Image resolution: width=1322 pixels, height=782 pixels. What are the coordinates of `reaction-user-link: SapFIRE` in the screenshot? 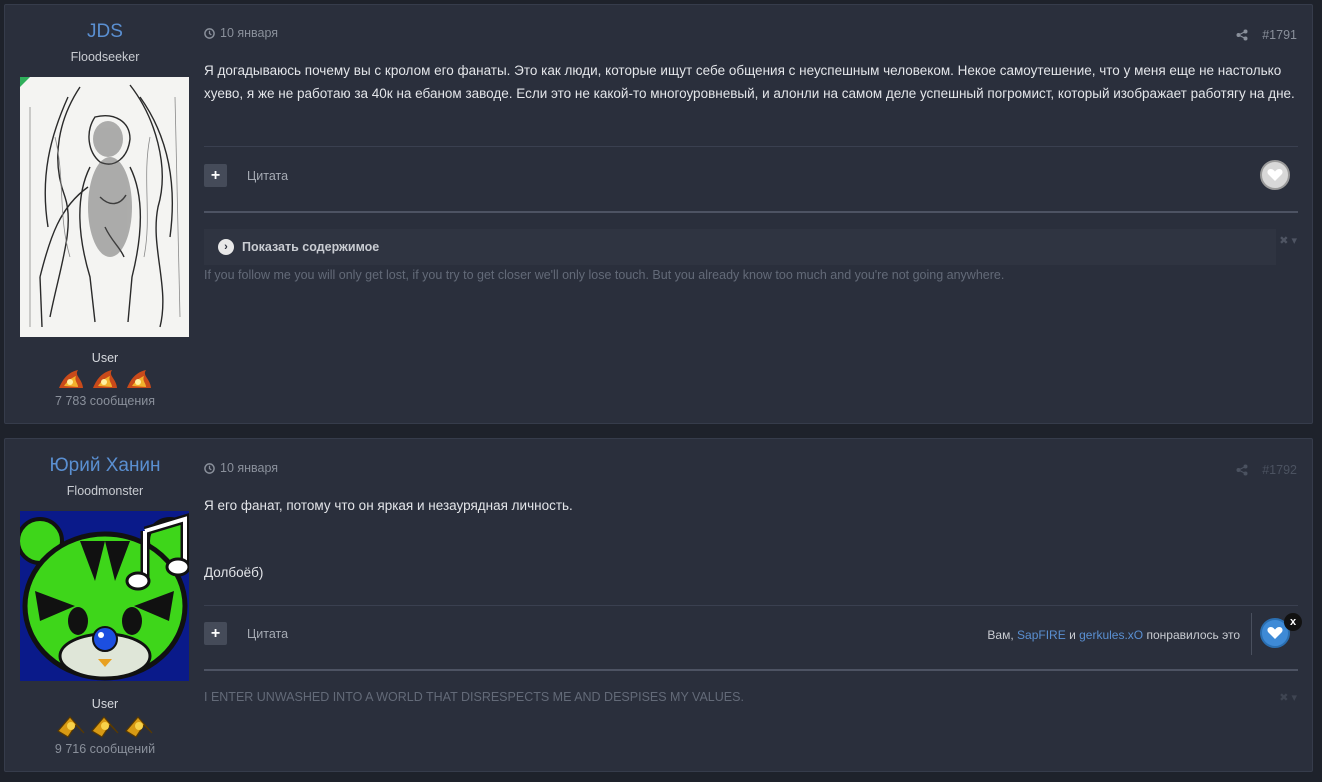 It's located at (1041, 635).